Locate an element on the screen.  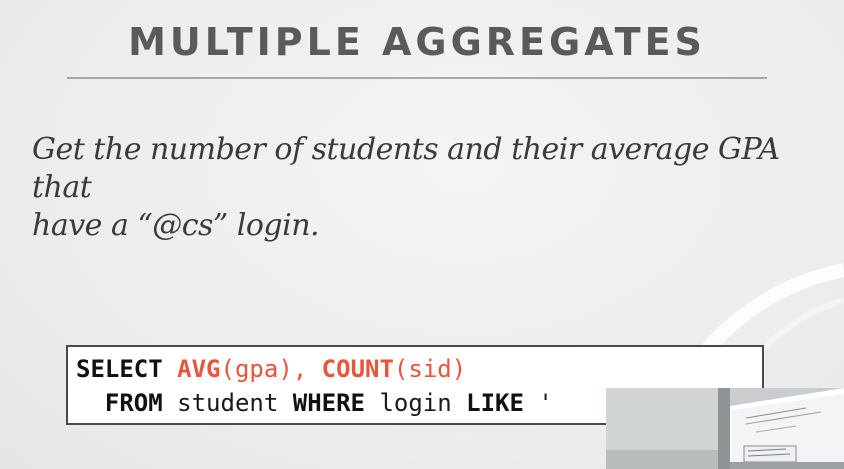
lecture-camera-overlay is located at coordinates (725, 428).